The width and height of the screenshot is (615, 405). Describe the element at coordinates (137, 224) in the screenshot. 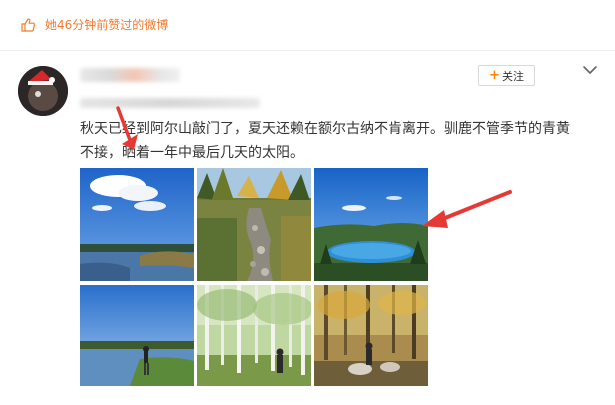

I see `photo-clouds-lake` at that location.